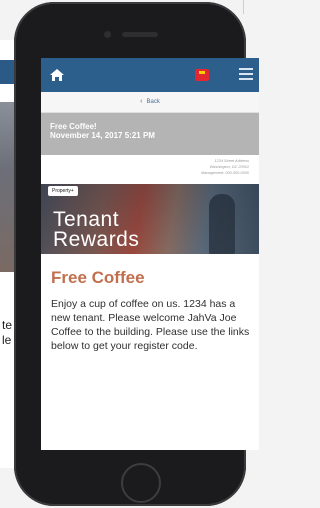 The image size is (320, 508). What do you see at coordinates (231, 161) in the screenshot?
I see `address-line: 1234 Street Address` at bounding box center [231, 161].